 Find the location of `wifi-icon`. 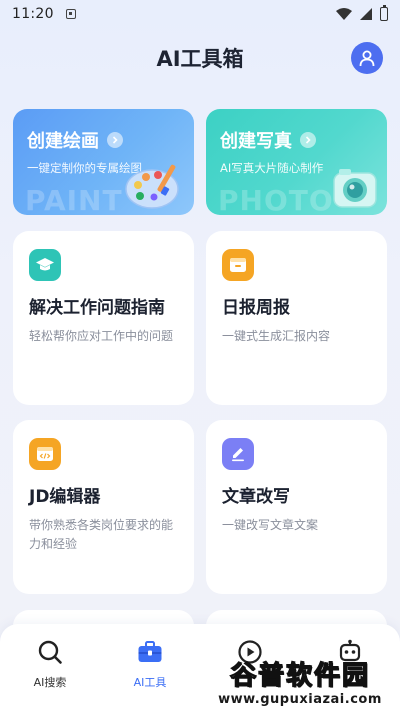

wifi-icon is located at coordinates (344, 14).